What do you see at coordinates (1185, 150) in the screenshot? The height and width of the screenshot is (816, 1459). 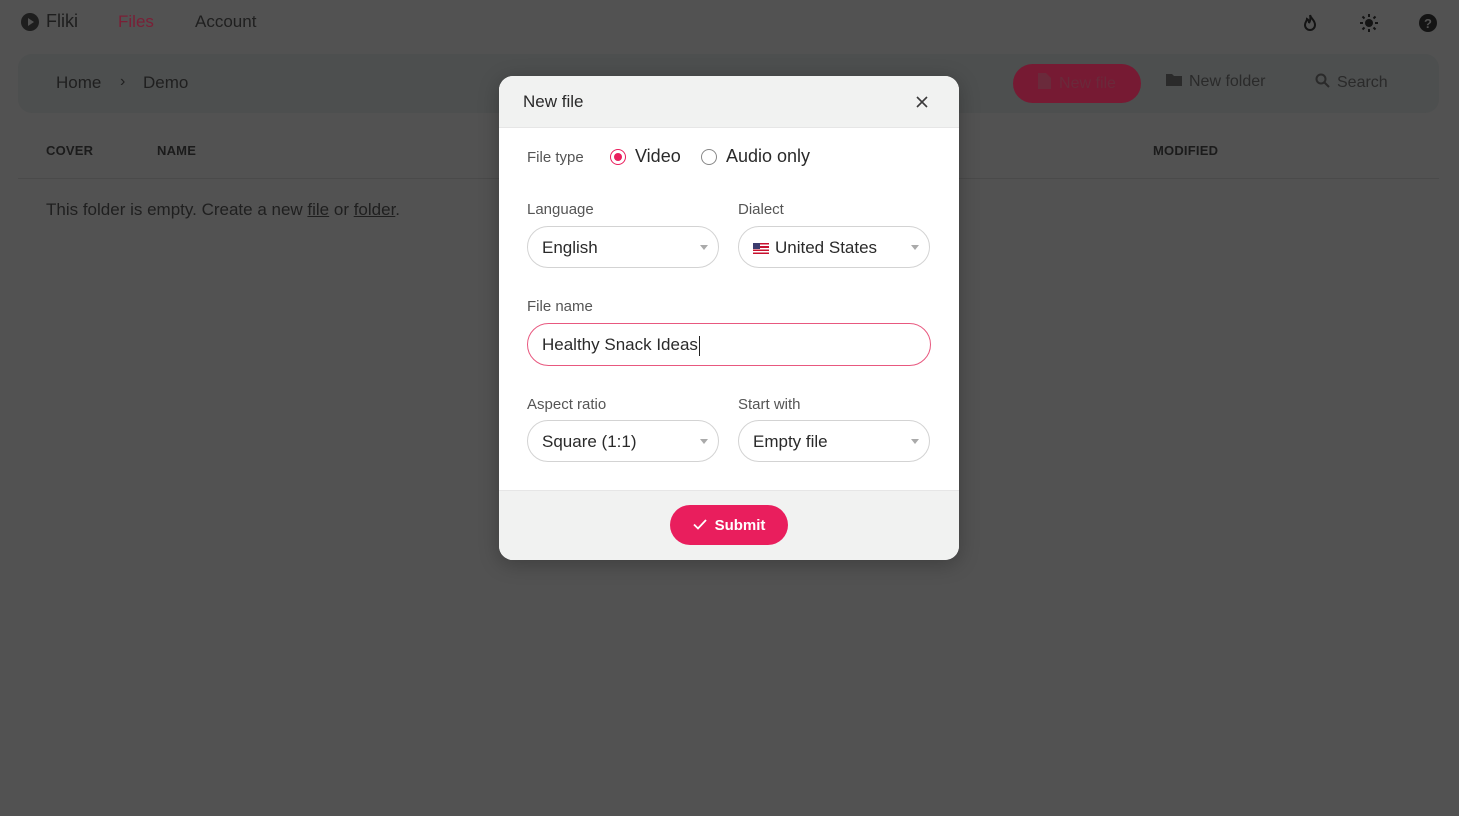 I see `column-header-modified: MODIFIED` at bounding box center [1185, 150].